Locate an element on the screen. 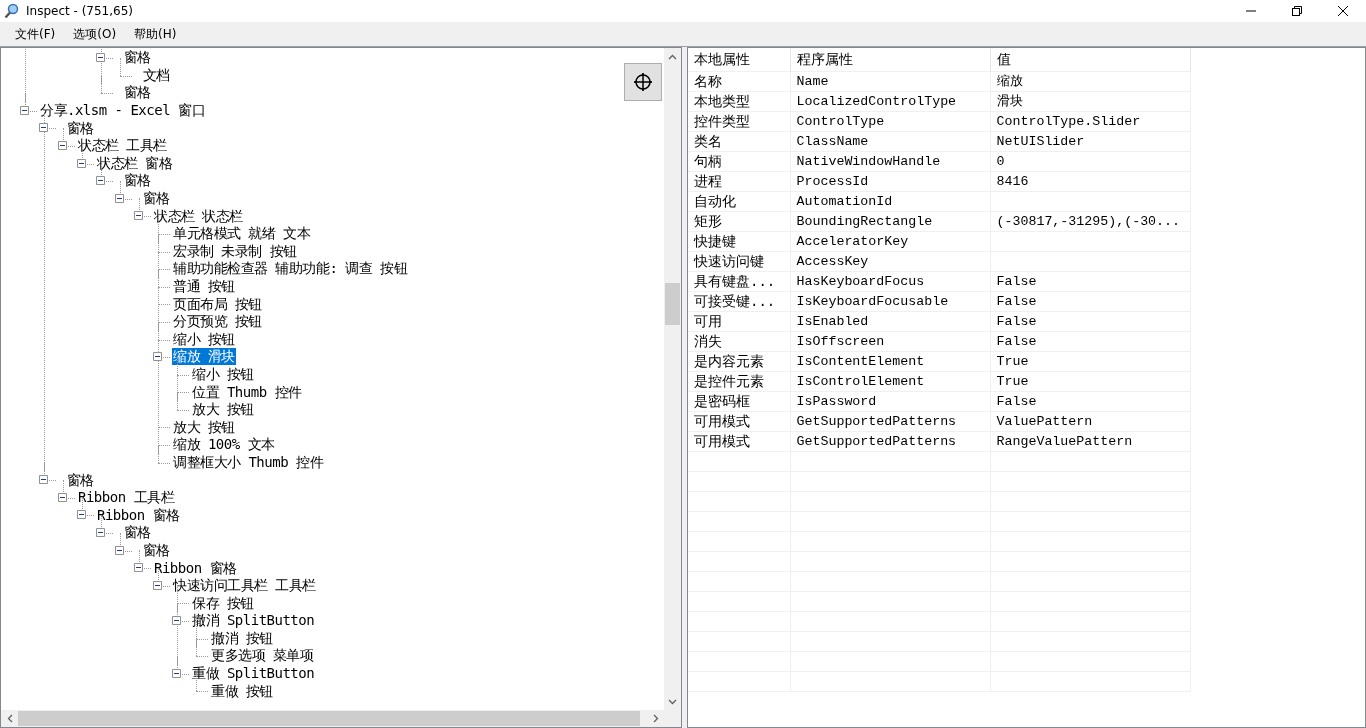  property-id-cell: ClassName is located at coordinates (890, 141).